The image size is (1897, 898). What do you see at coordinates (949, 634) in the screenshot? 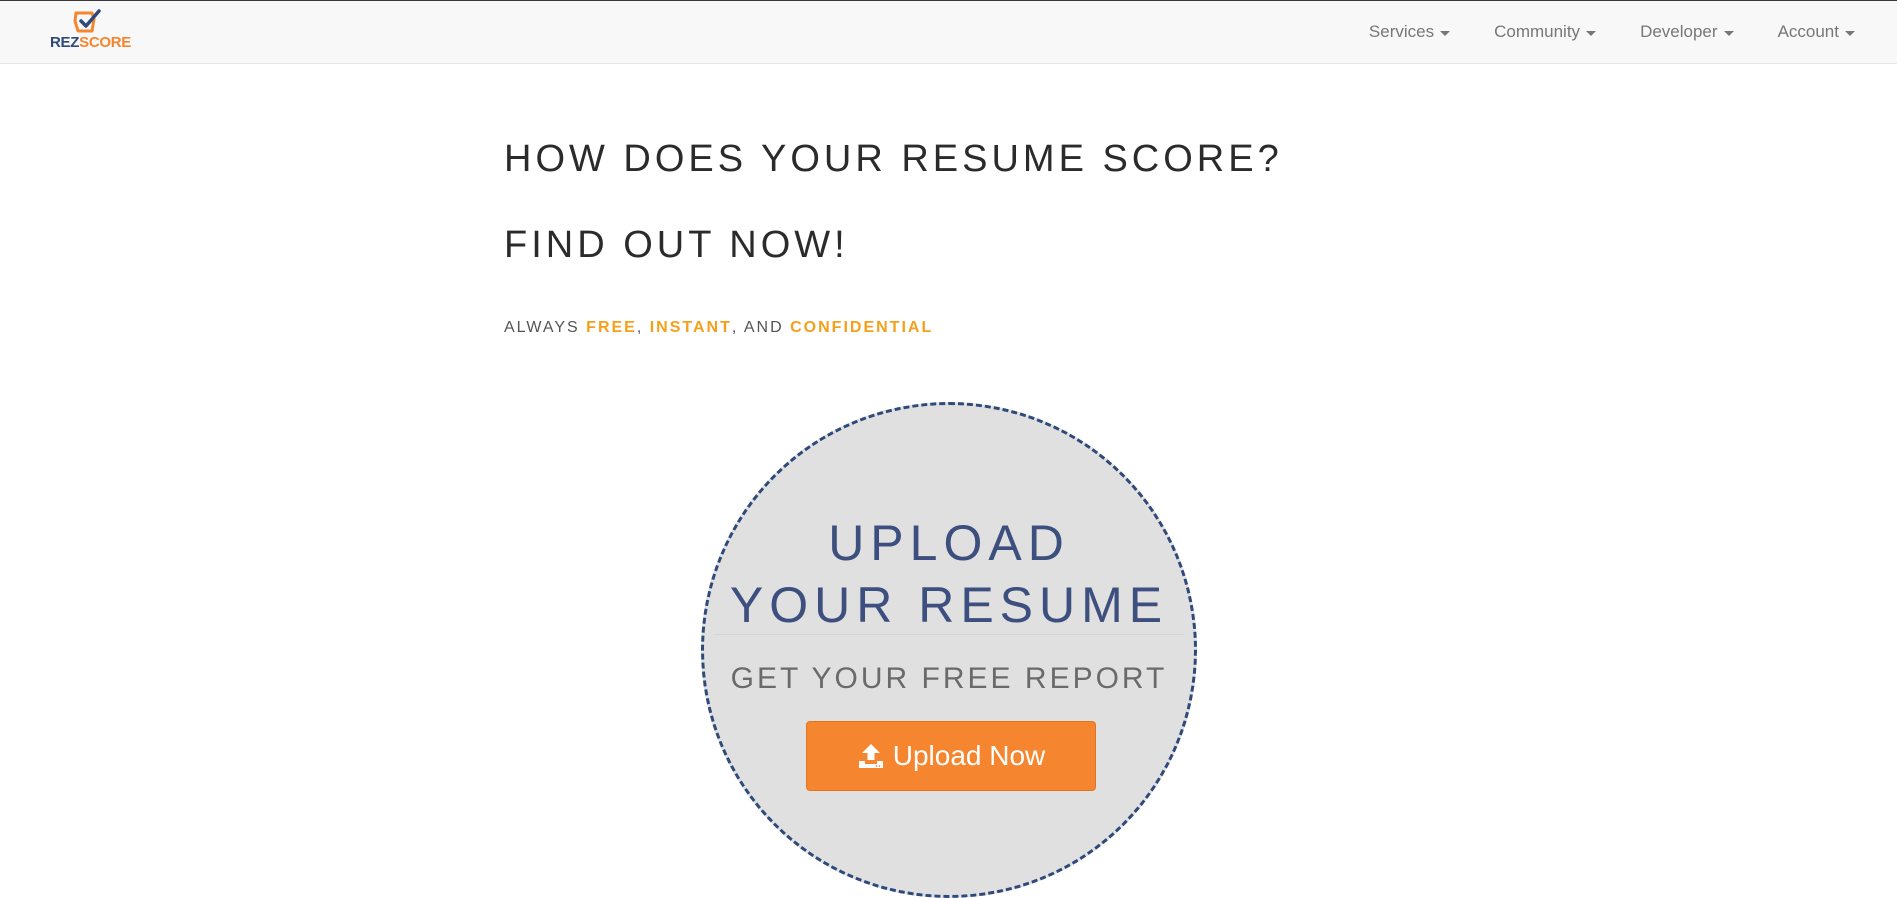
I see `upload-divider` at bounding box center [949, 634].